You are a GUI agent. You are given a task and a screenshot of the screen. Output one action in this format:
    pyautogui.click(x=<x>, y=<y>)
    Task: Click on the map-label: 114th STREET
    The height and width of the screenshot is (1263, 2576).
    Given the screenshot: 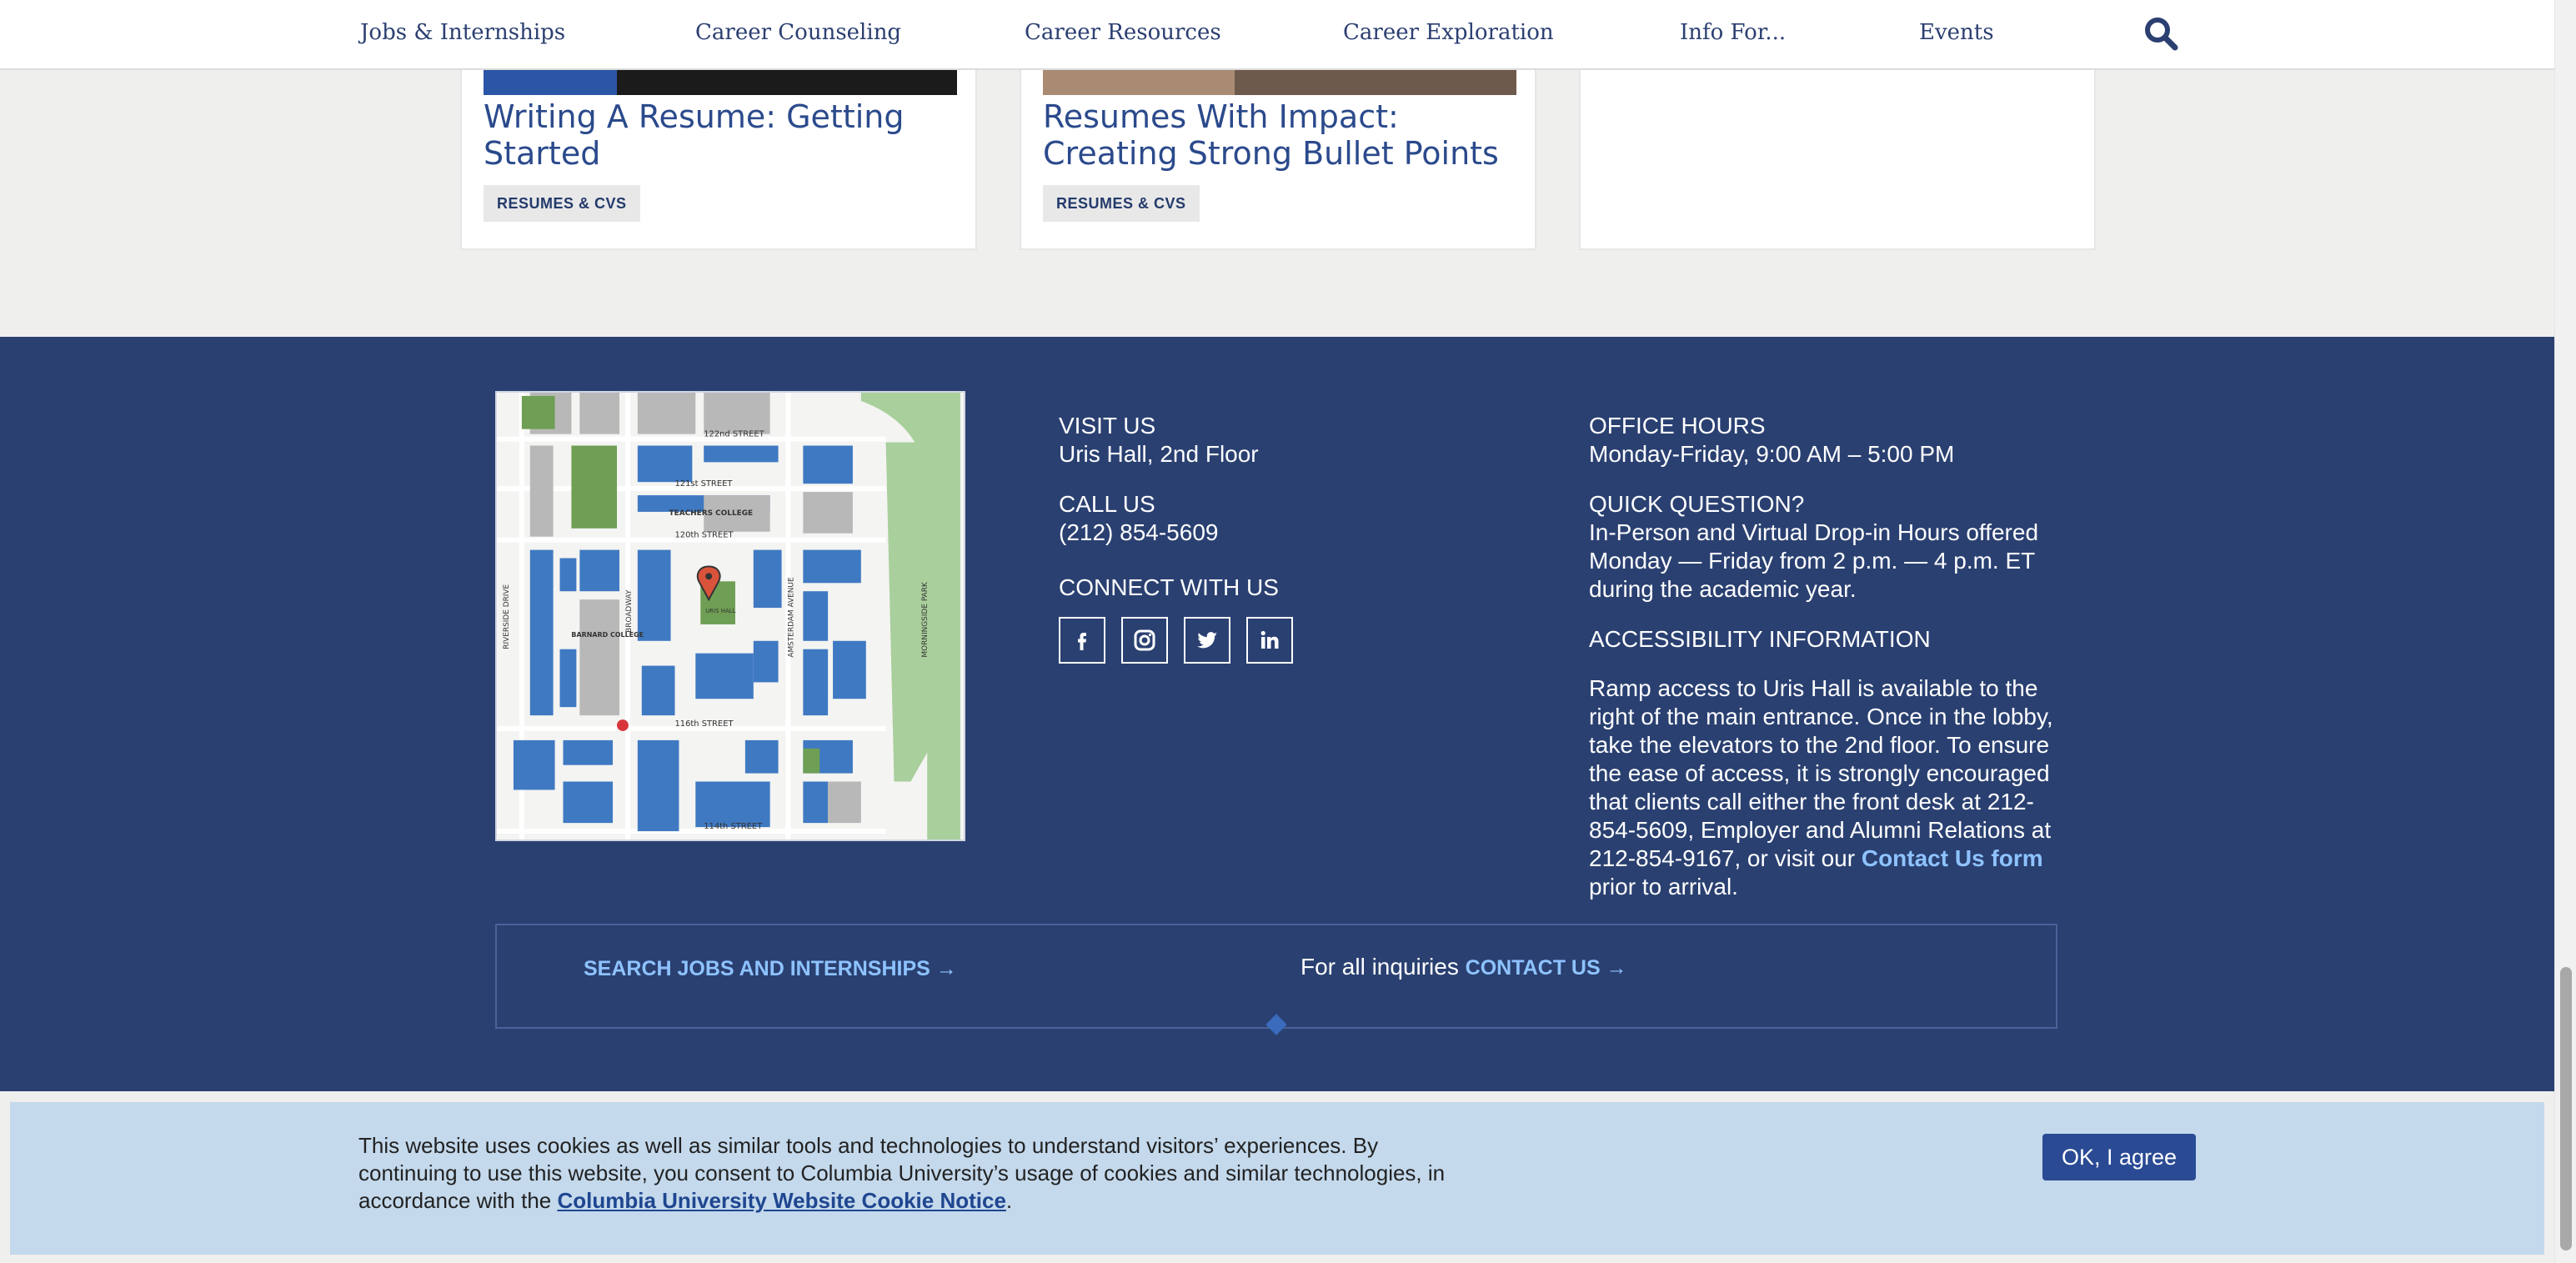 What is the action you would take?
    pyautogui.click(x=733, y=826)
    